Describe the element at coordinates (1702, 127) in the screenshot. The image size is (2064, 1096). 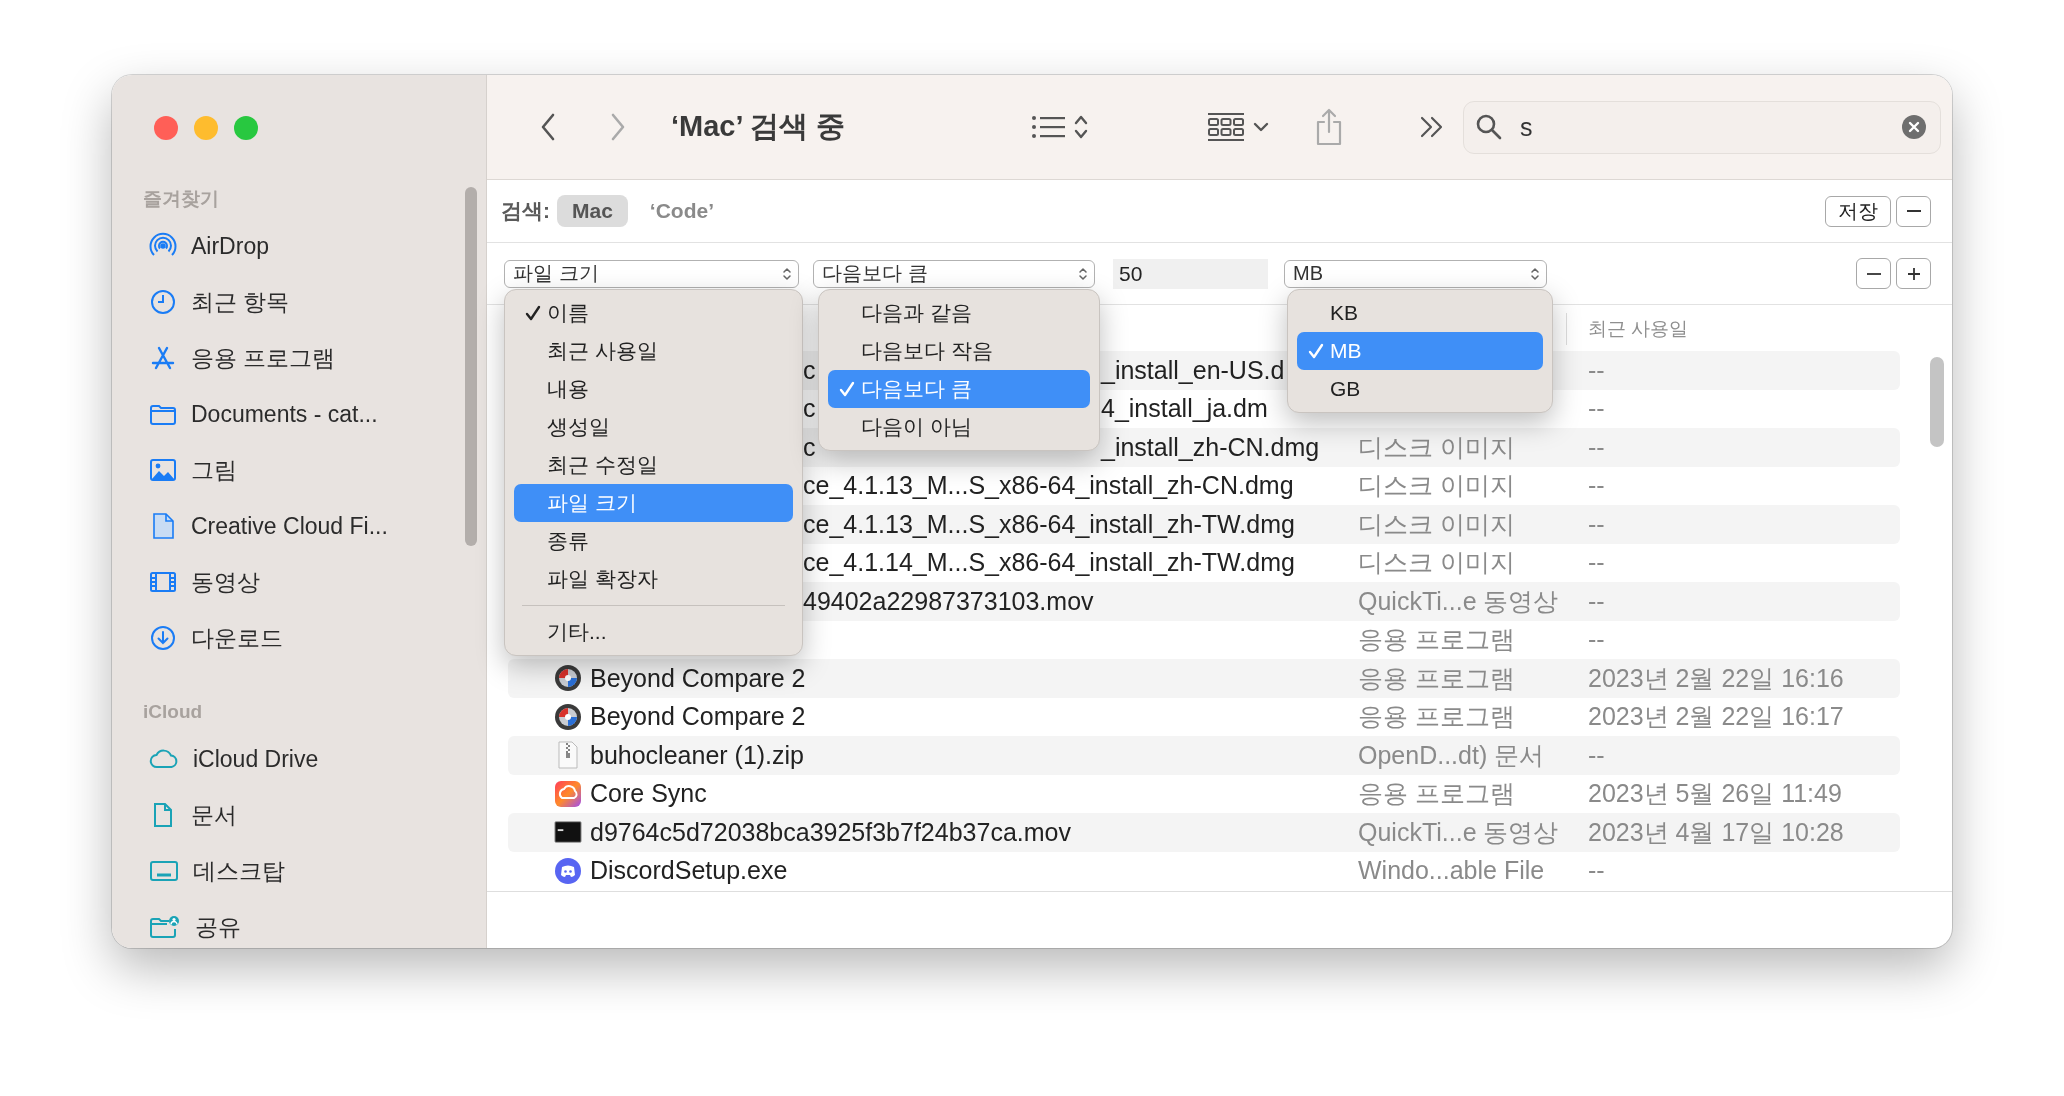
I see `search-field: s` at that location.